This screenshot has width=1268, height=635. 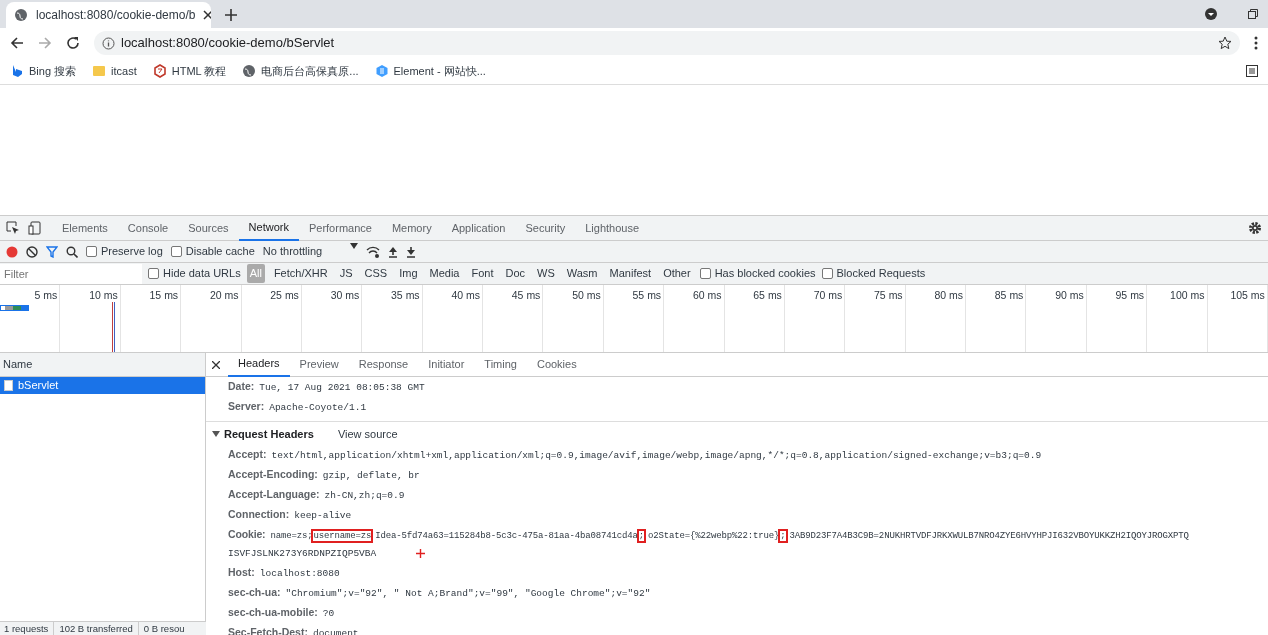 I want to click on header-value: Apache-Coyote/1.1, so click(x=318, y=407).